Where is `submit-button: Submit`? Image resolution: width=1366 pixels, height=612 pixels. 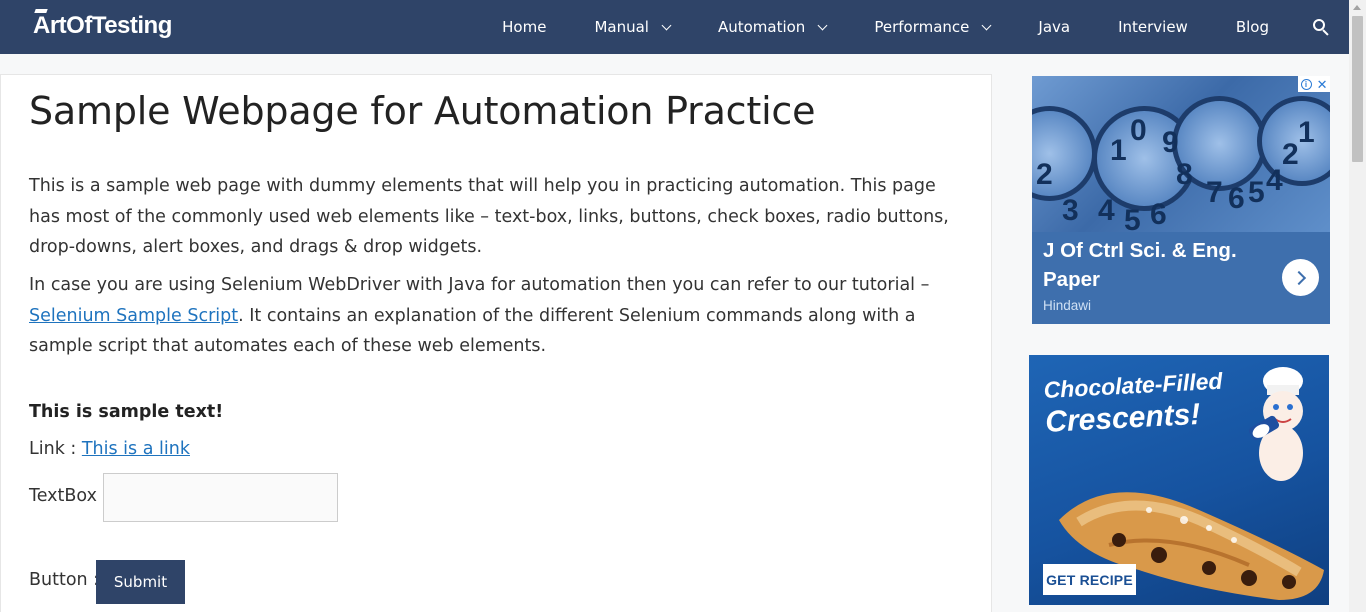 submit-button: Submit is located at coordinates (140, 582).